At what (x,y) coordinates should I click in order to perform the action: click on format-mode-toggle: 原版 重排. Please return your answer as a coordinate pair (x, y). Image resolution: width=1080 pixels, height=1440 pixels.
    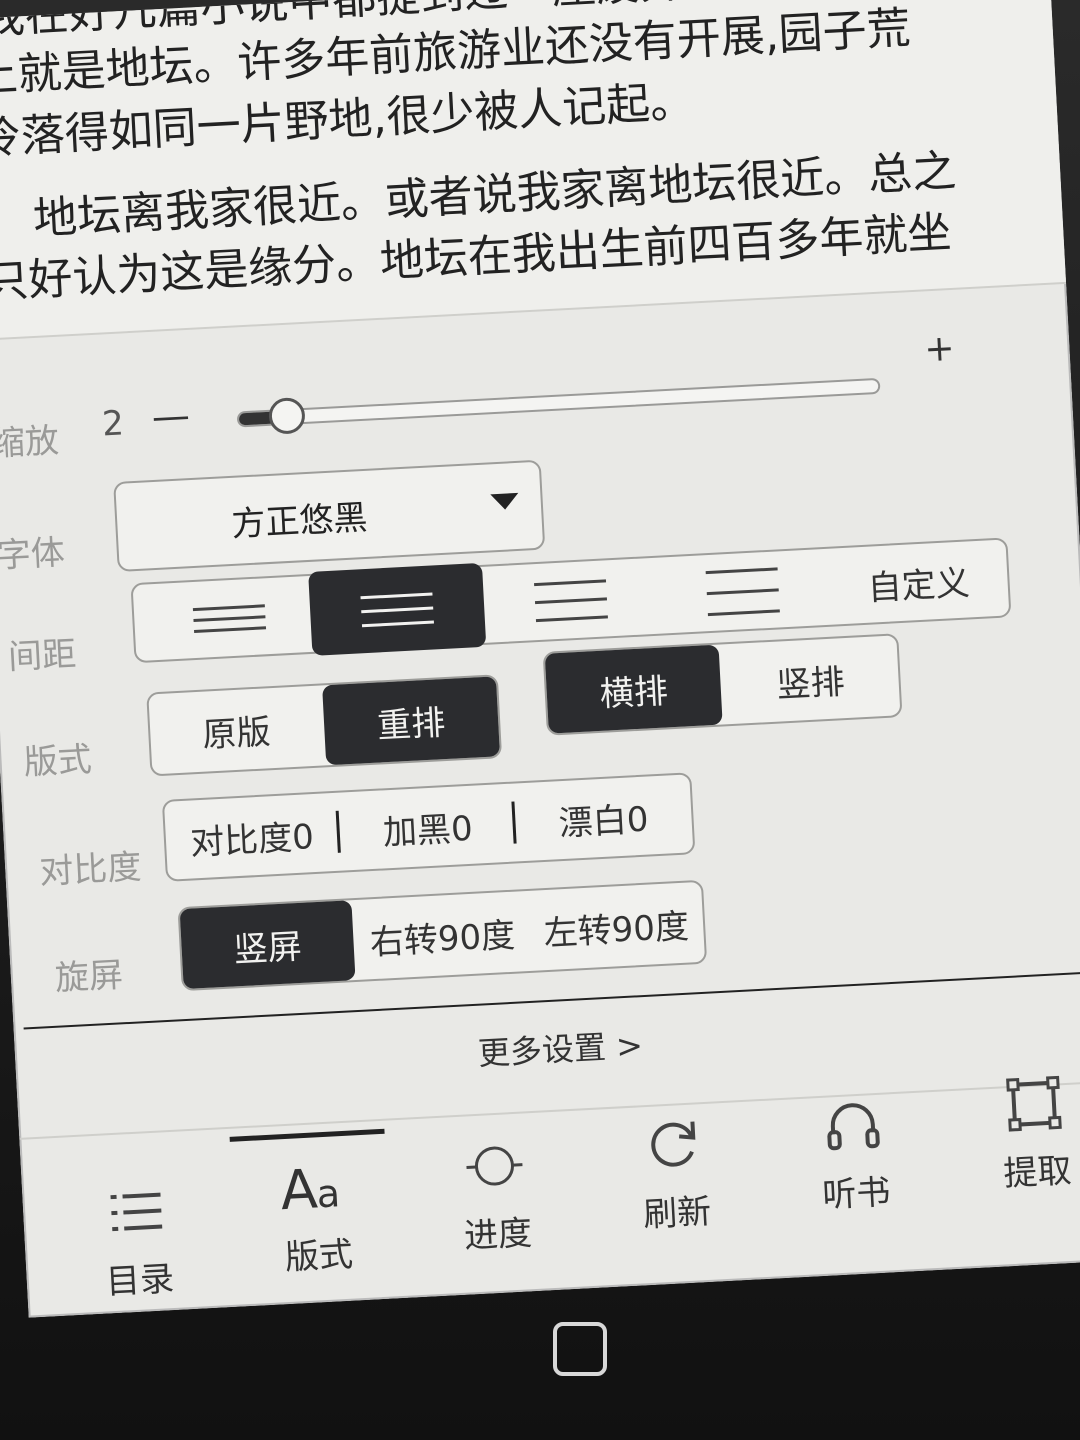
    Looking at the image, I should click on (324, 725).